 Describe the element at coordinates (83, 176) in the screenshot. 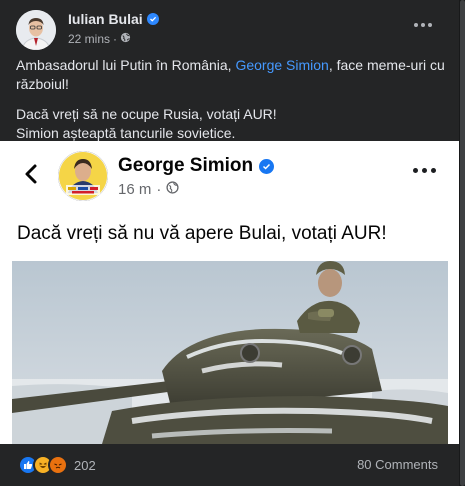

I see `shared-author-avatar` at that location.